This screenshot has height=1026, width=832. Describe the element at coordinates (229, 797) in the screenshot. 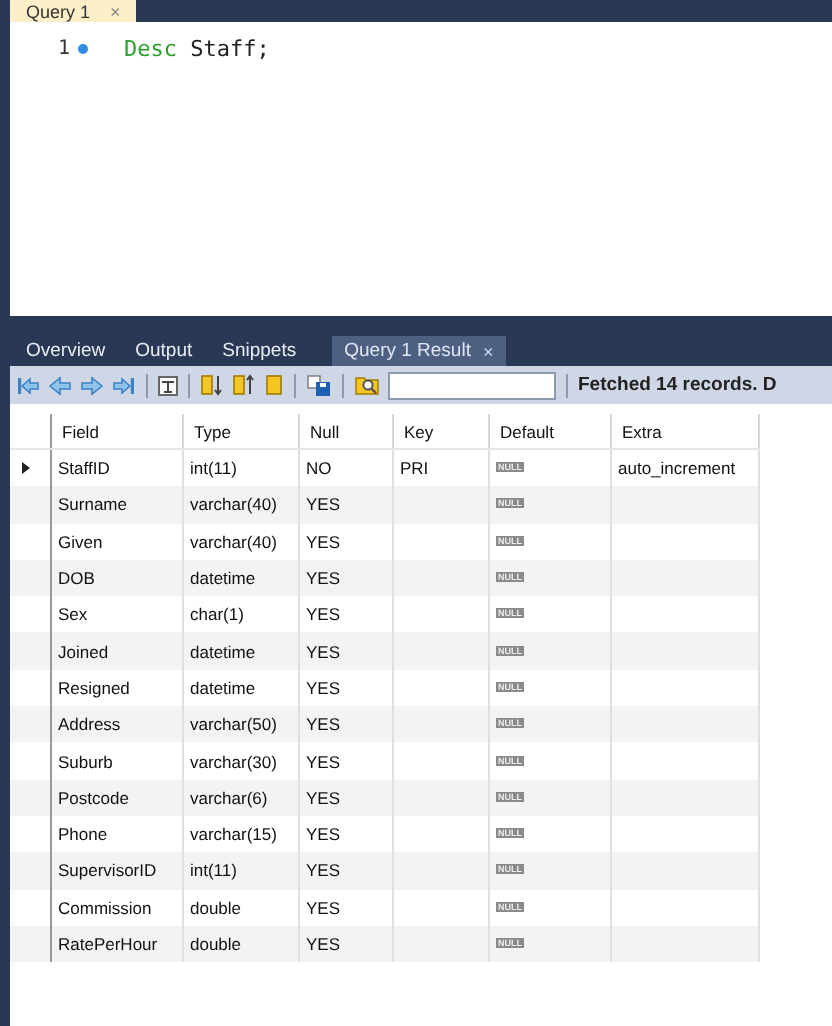

I see `table-cell: varchar(6)` at that location.